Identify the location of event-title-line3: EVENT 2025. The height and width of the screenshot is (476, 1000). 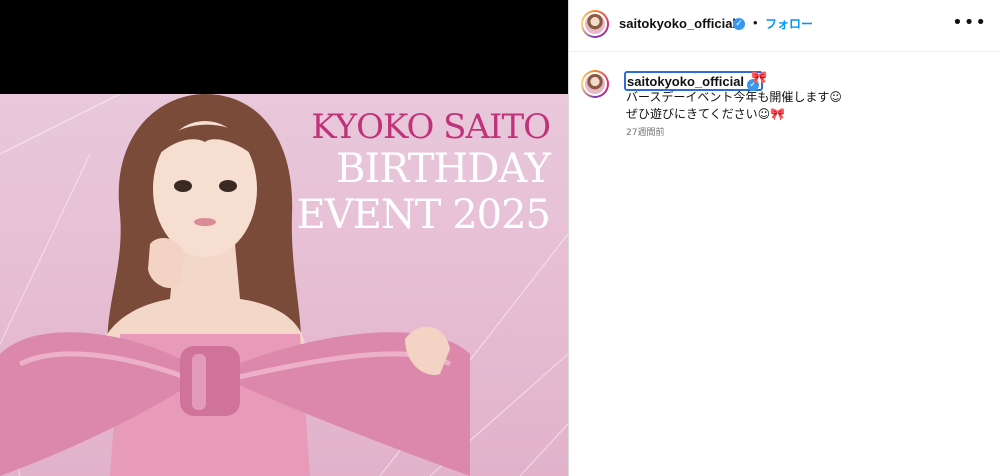
(423, 215).